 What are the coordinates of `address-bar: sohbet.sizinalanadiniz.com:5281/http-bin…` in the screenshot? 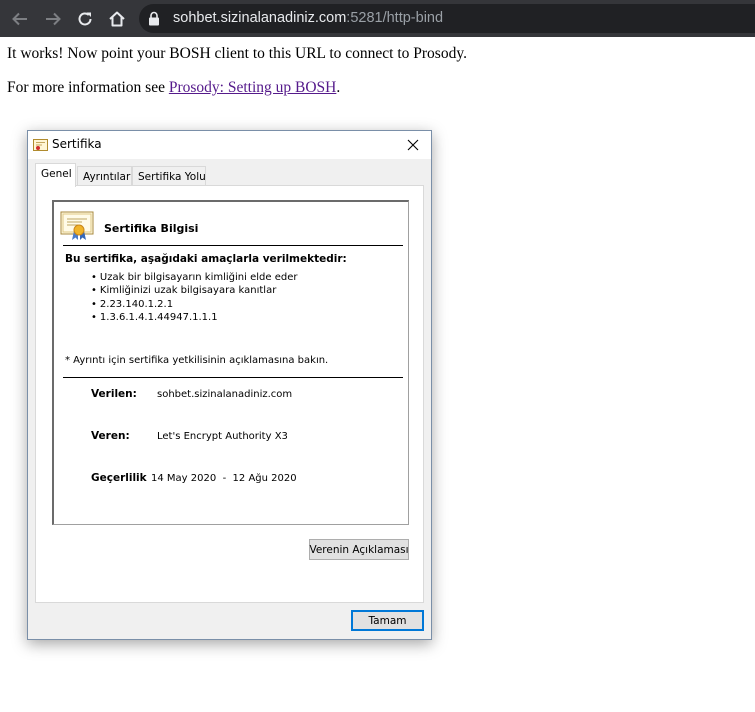 It's located at (447, 18).